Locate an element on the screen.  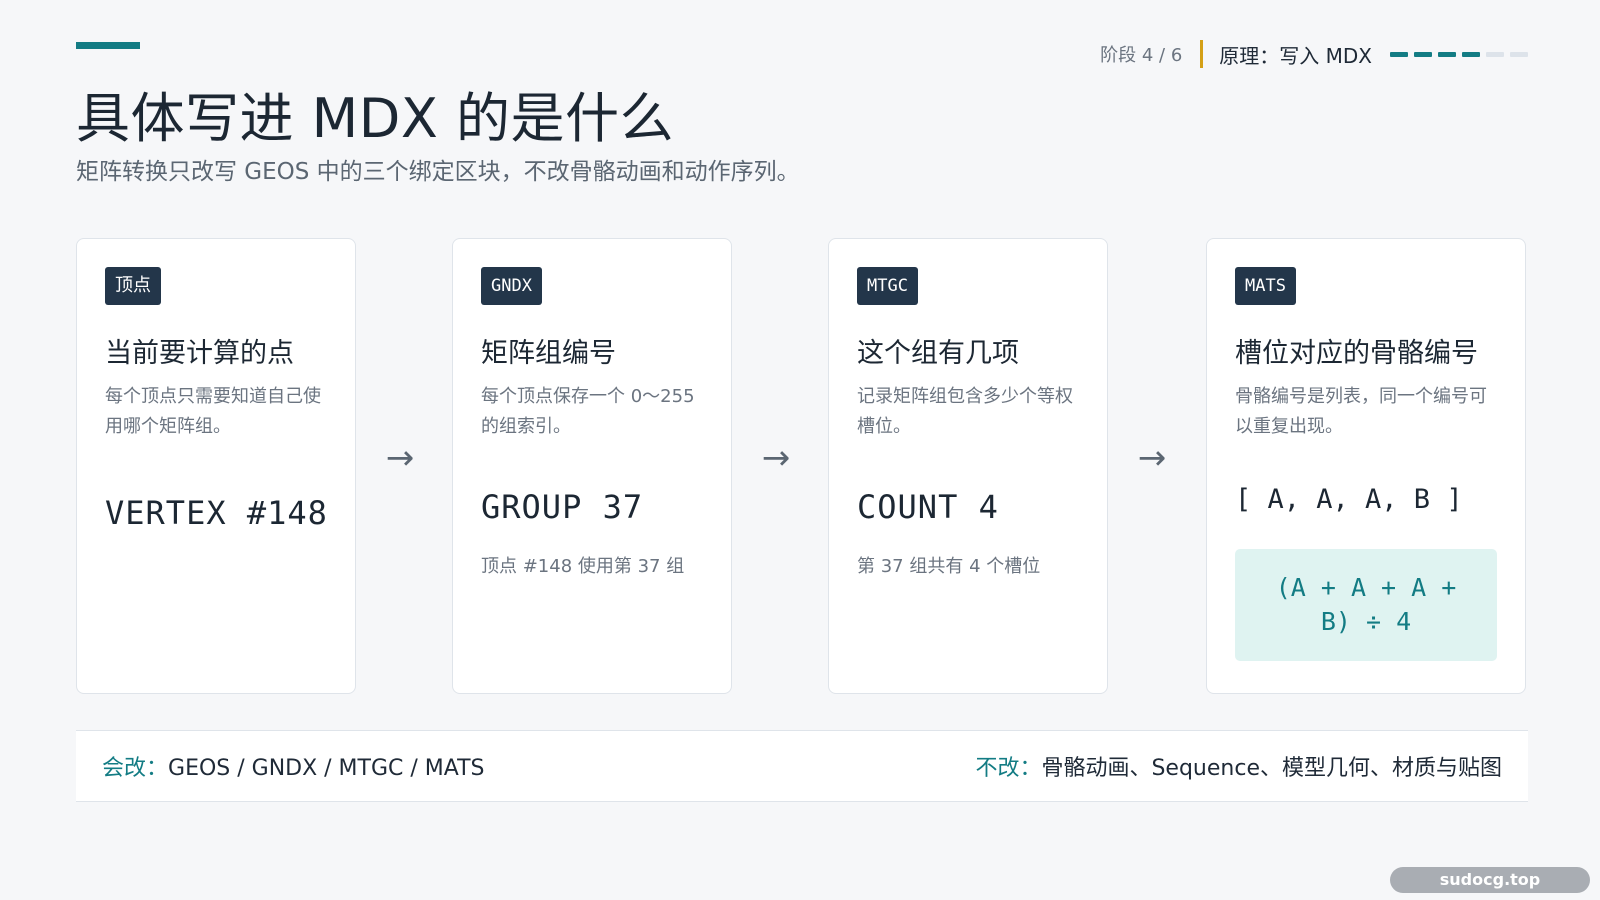
changed-label: 会改： is located at coordinates (135, 768).